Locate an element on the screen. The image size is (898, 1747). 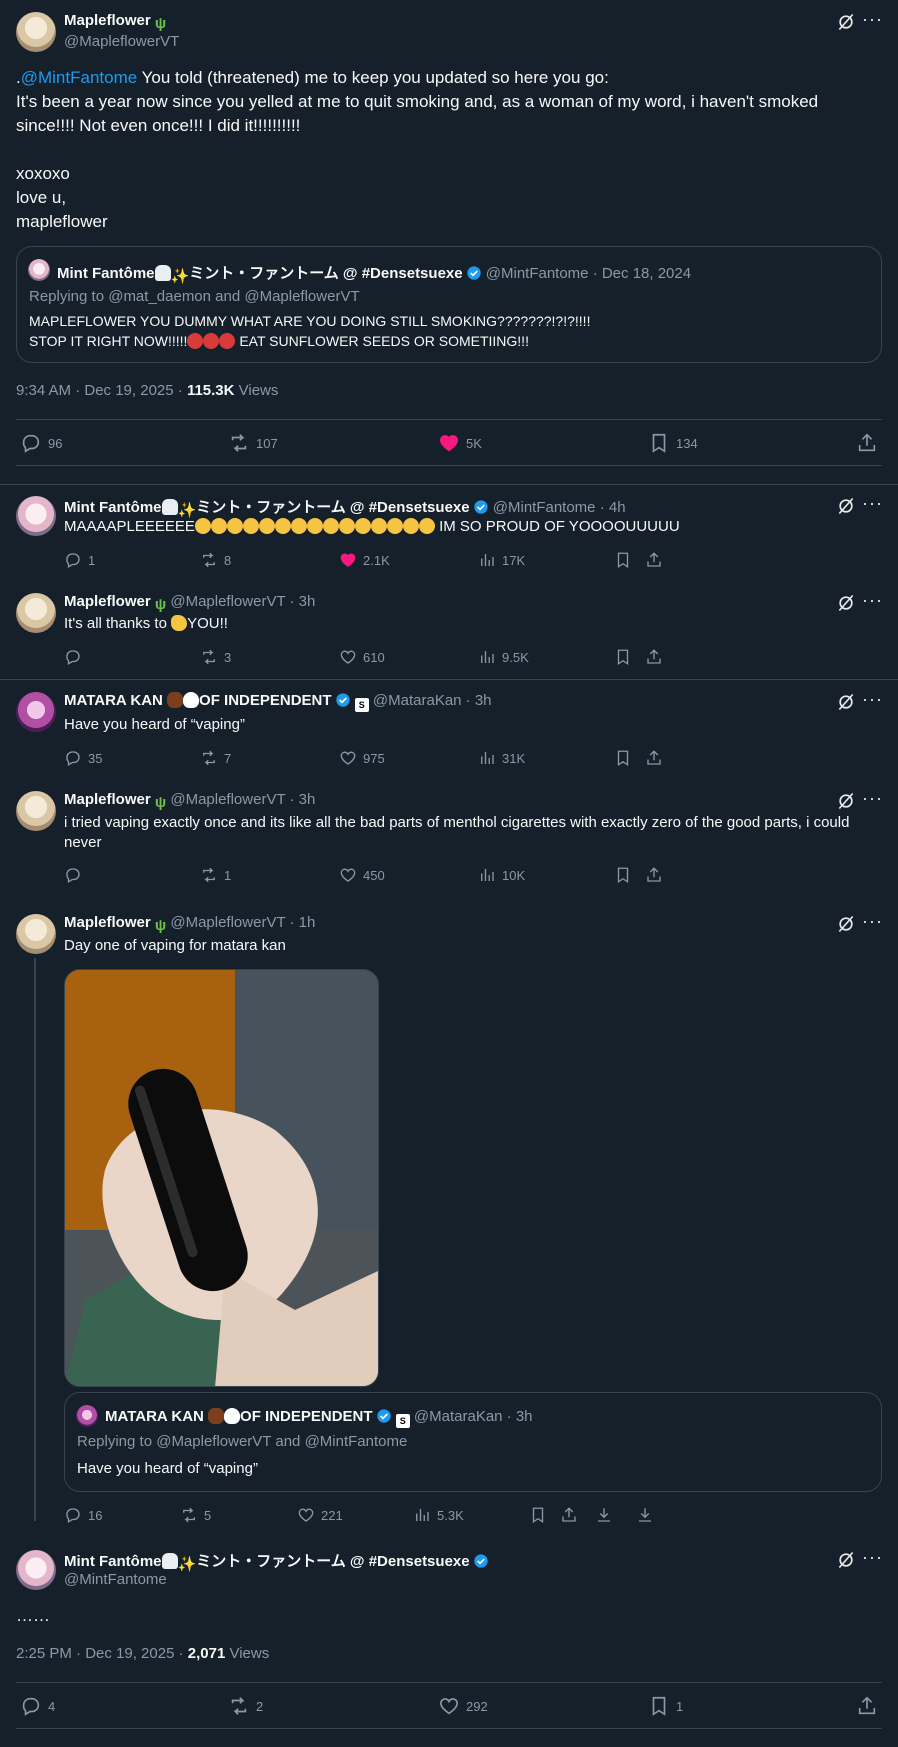
mention-link: @MintFantome is located at coordinates (79, 77).